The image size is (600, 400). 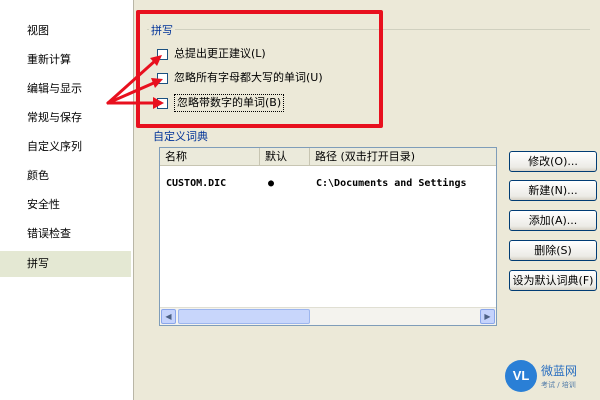 I want to click on sidebar-item-label: 编辑与显示, so click(x=54, y=88).